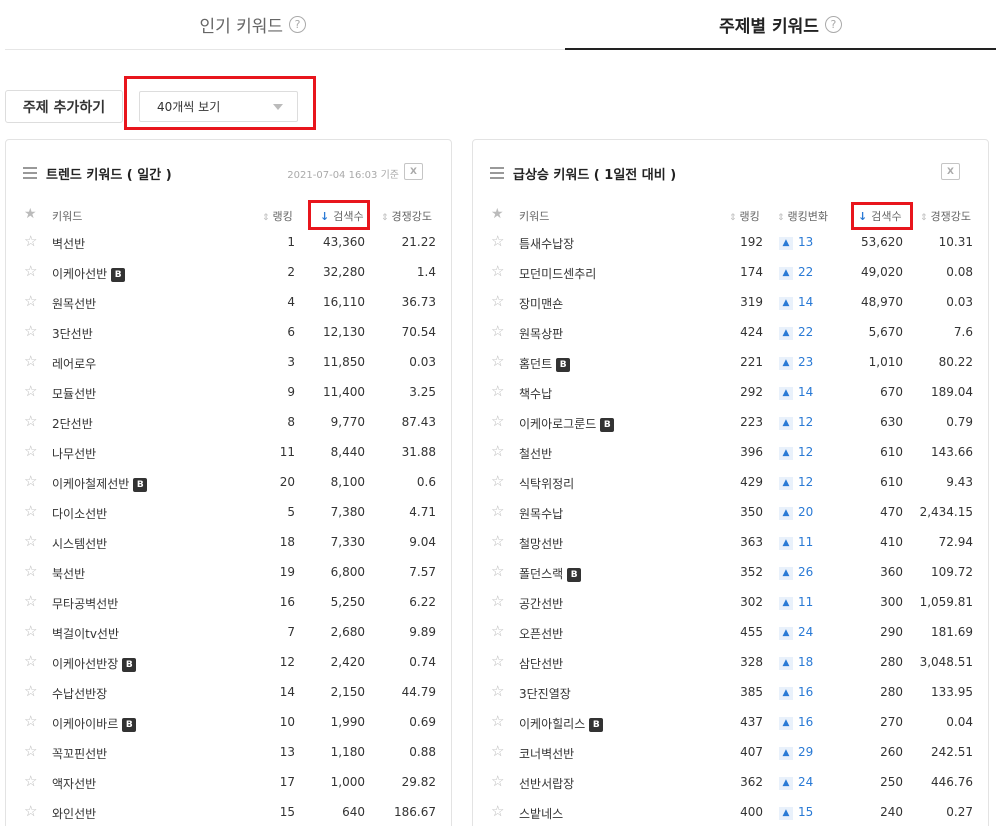 This screenshot has width=996, height=826. What do you see at coordinates (74, 783) in the screenshot?
I see `keyword-cell: 액자선반` at bounding box center [74, 783].